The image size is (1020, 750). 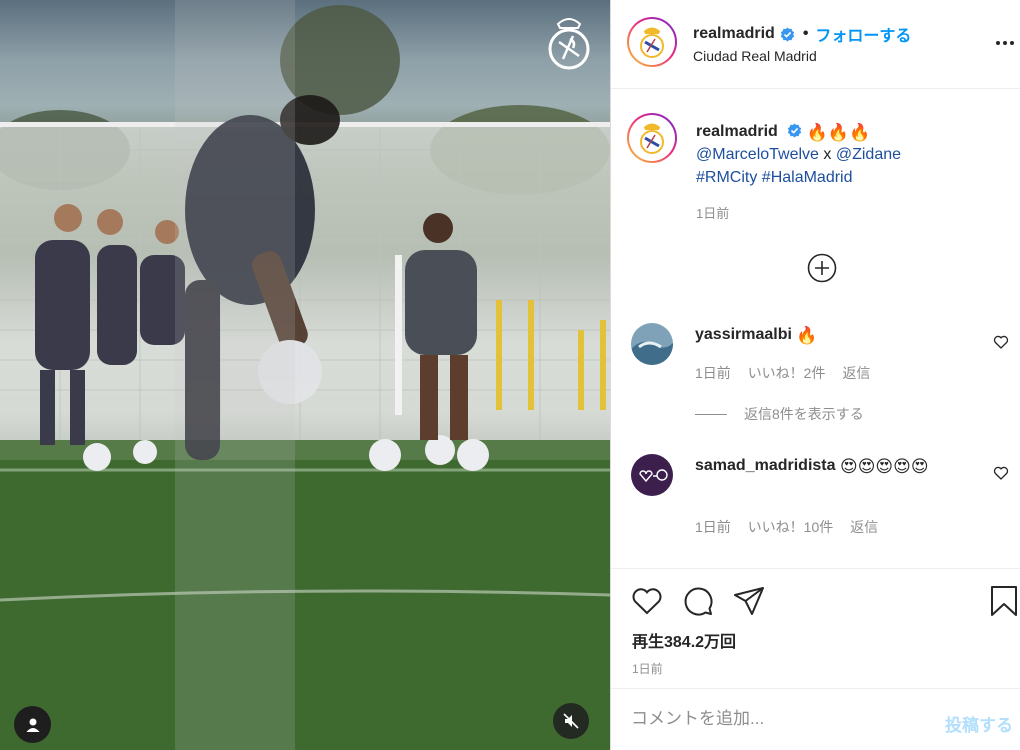 I want to click on comment-input, so click(x=781, y=719).